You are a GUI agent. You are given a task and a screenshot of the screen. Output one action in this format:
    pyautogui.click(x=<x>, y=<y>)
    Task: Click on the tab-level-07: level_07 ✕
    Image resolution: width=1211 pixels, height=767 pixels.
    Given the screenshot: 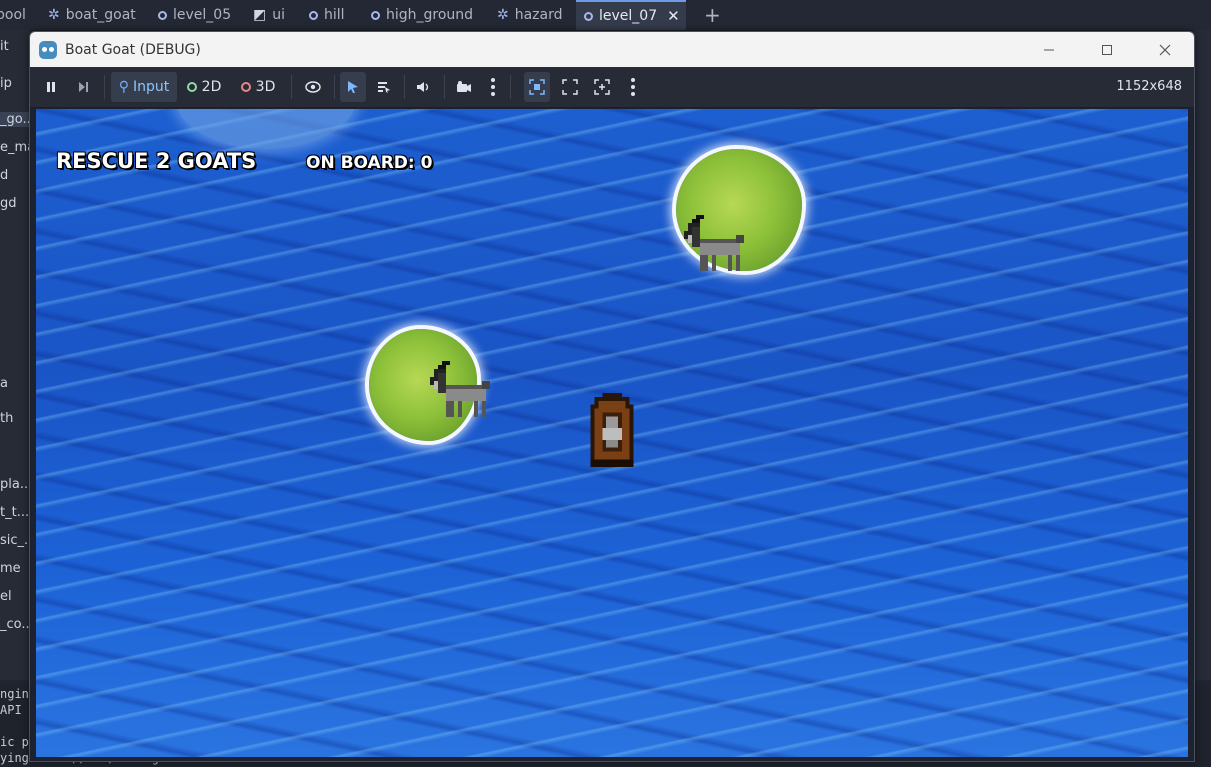 What is the action you would take?
    pyautogui.click(x=631, y=15)
    